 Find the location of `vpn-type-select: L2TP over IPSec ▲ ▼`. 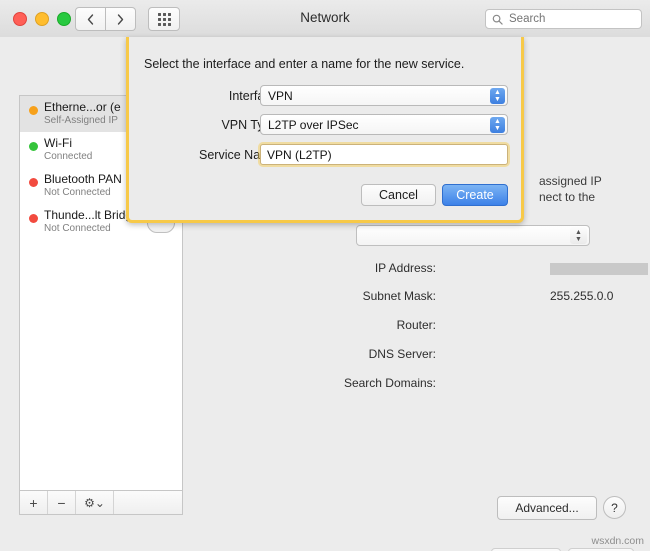

vpn-type-select: L2TP over IPSec ▲ ▼ is located at coordinates (384, 124).